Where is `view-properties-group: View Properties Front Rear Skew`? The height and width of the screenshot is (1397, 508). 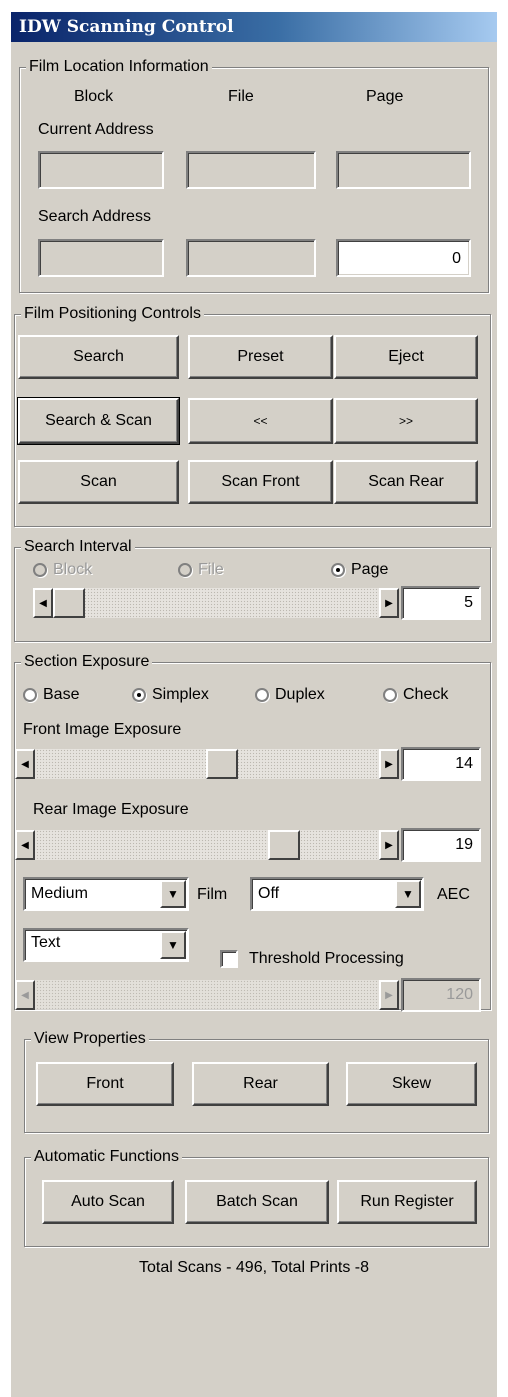
view-properties-group: View Properties Front Rear Skew is located at coordinates (256, 1081).